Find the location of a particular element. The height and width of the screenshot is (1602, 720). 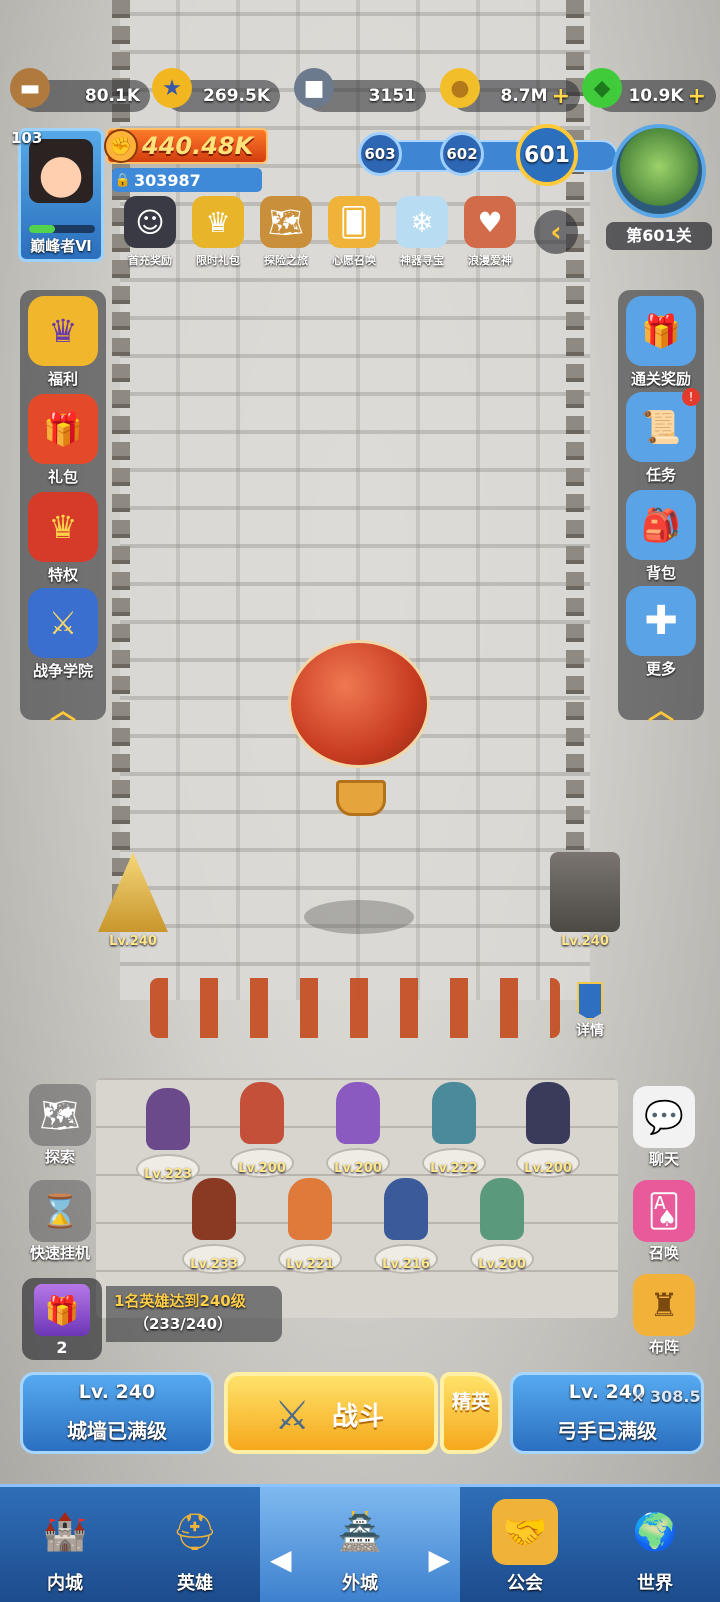

event-limited-pack: ♛ 限时礼包 is located at coordinates (218, 234).